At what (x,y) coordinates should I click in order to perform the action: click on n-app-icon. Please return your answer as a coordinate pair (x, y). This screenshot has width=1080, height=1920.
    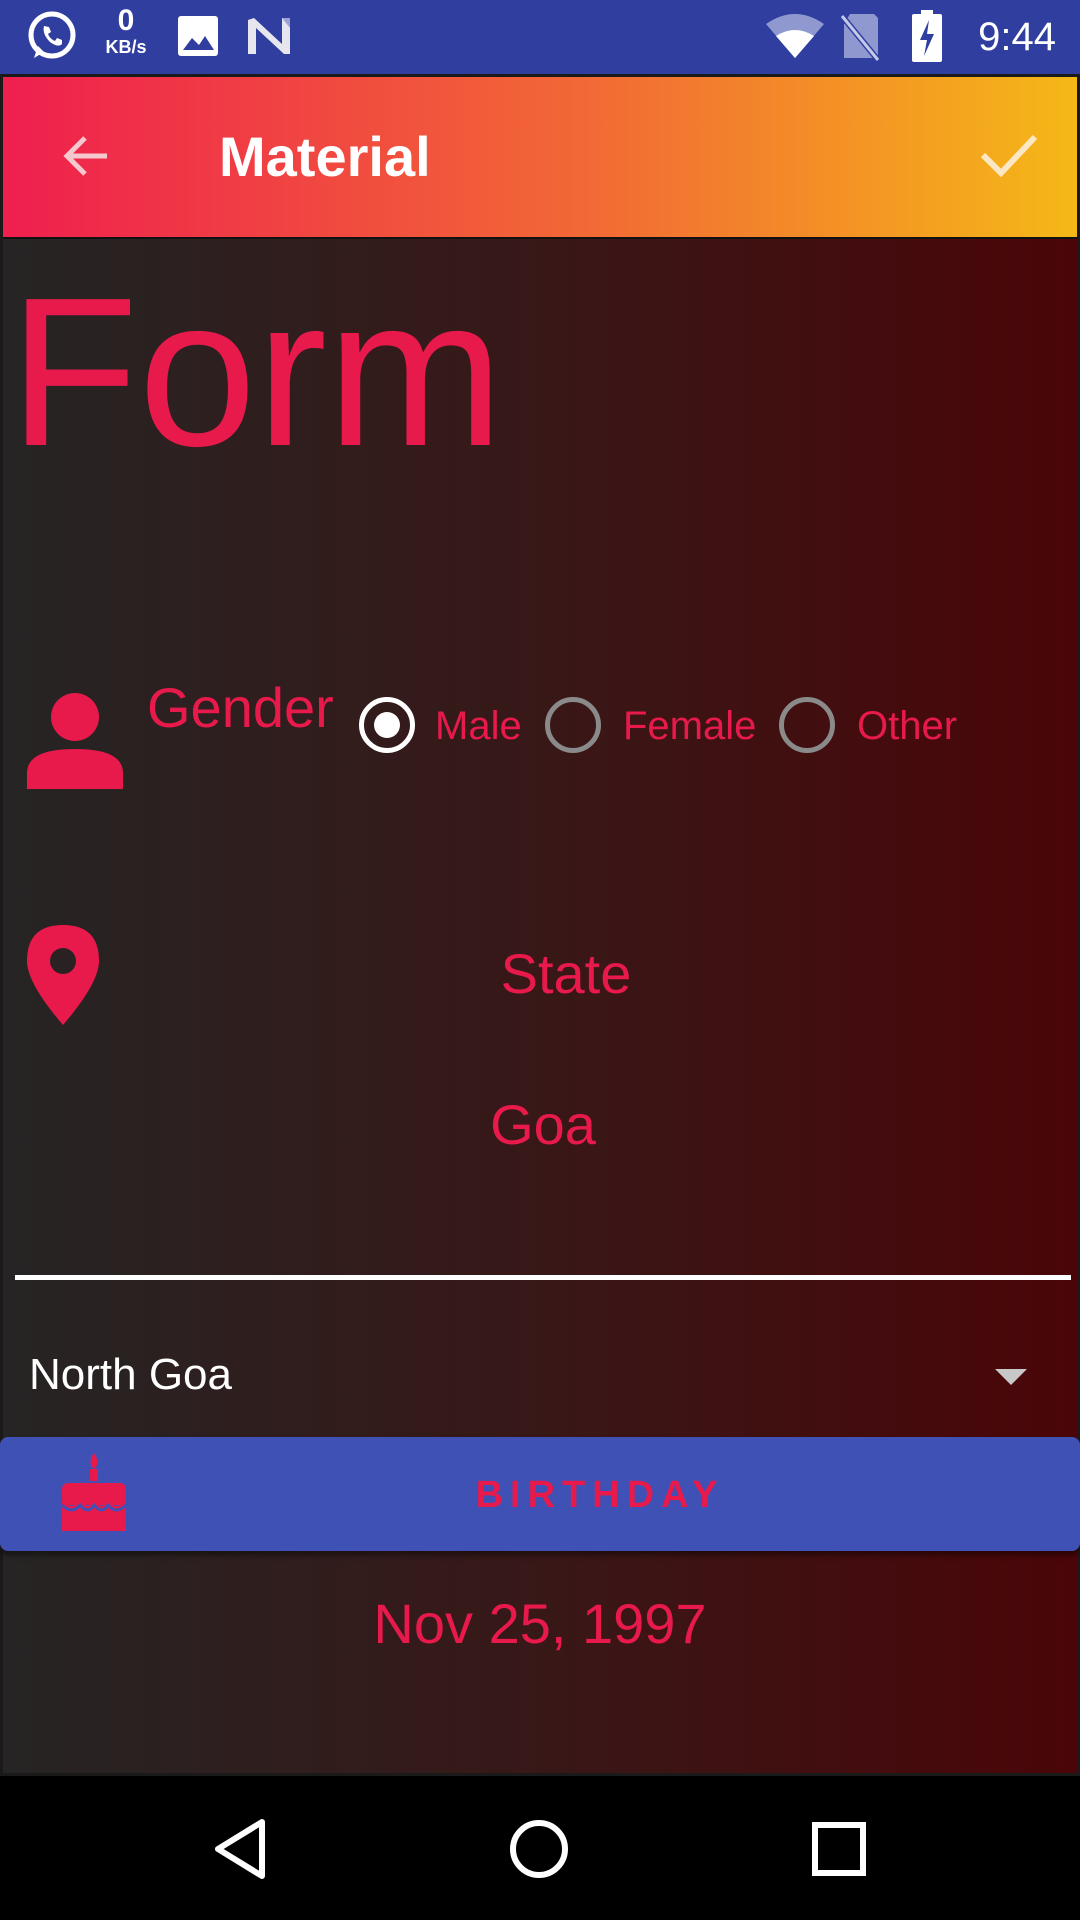
    Looking at the image, I should click on (269, 36).